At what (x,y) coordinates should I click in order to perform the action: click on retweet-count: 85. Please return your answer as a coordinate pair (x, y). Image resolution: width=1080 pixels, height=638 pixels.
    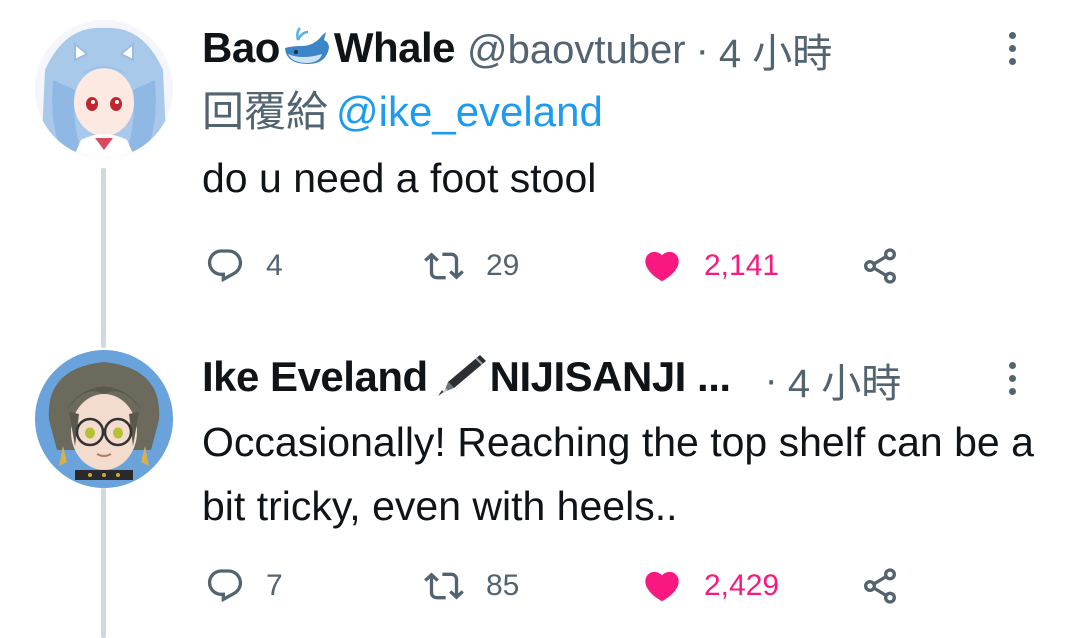
    Looking at the image, I should click on (503, 585).